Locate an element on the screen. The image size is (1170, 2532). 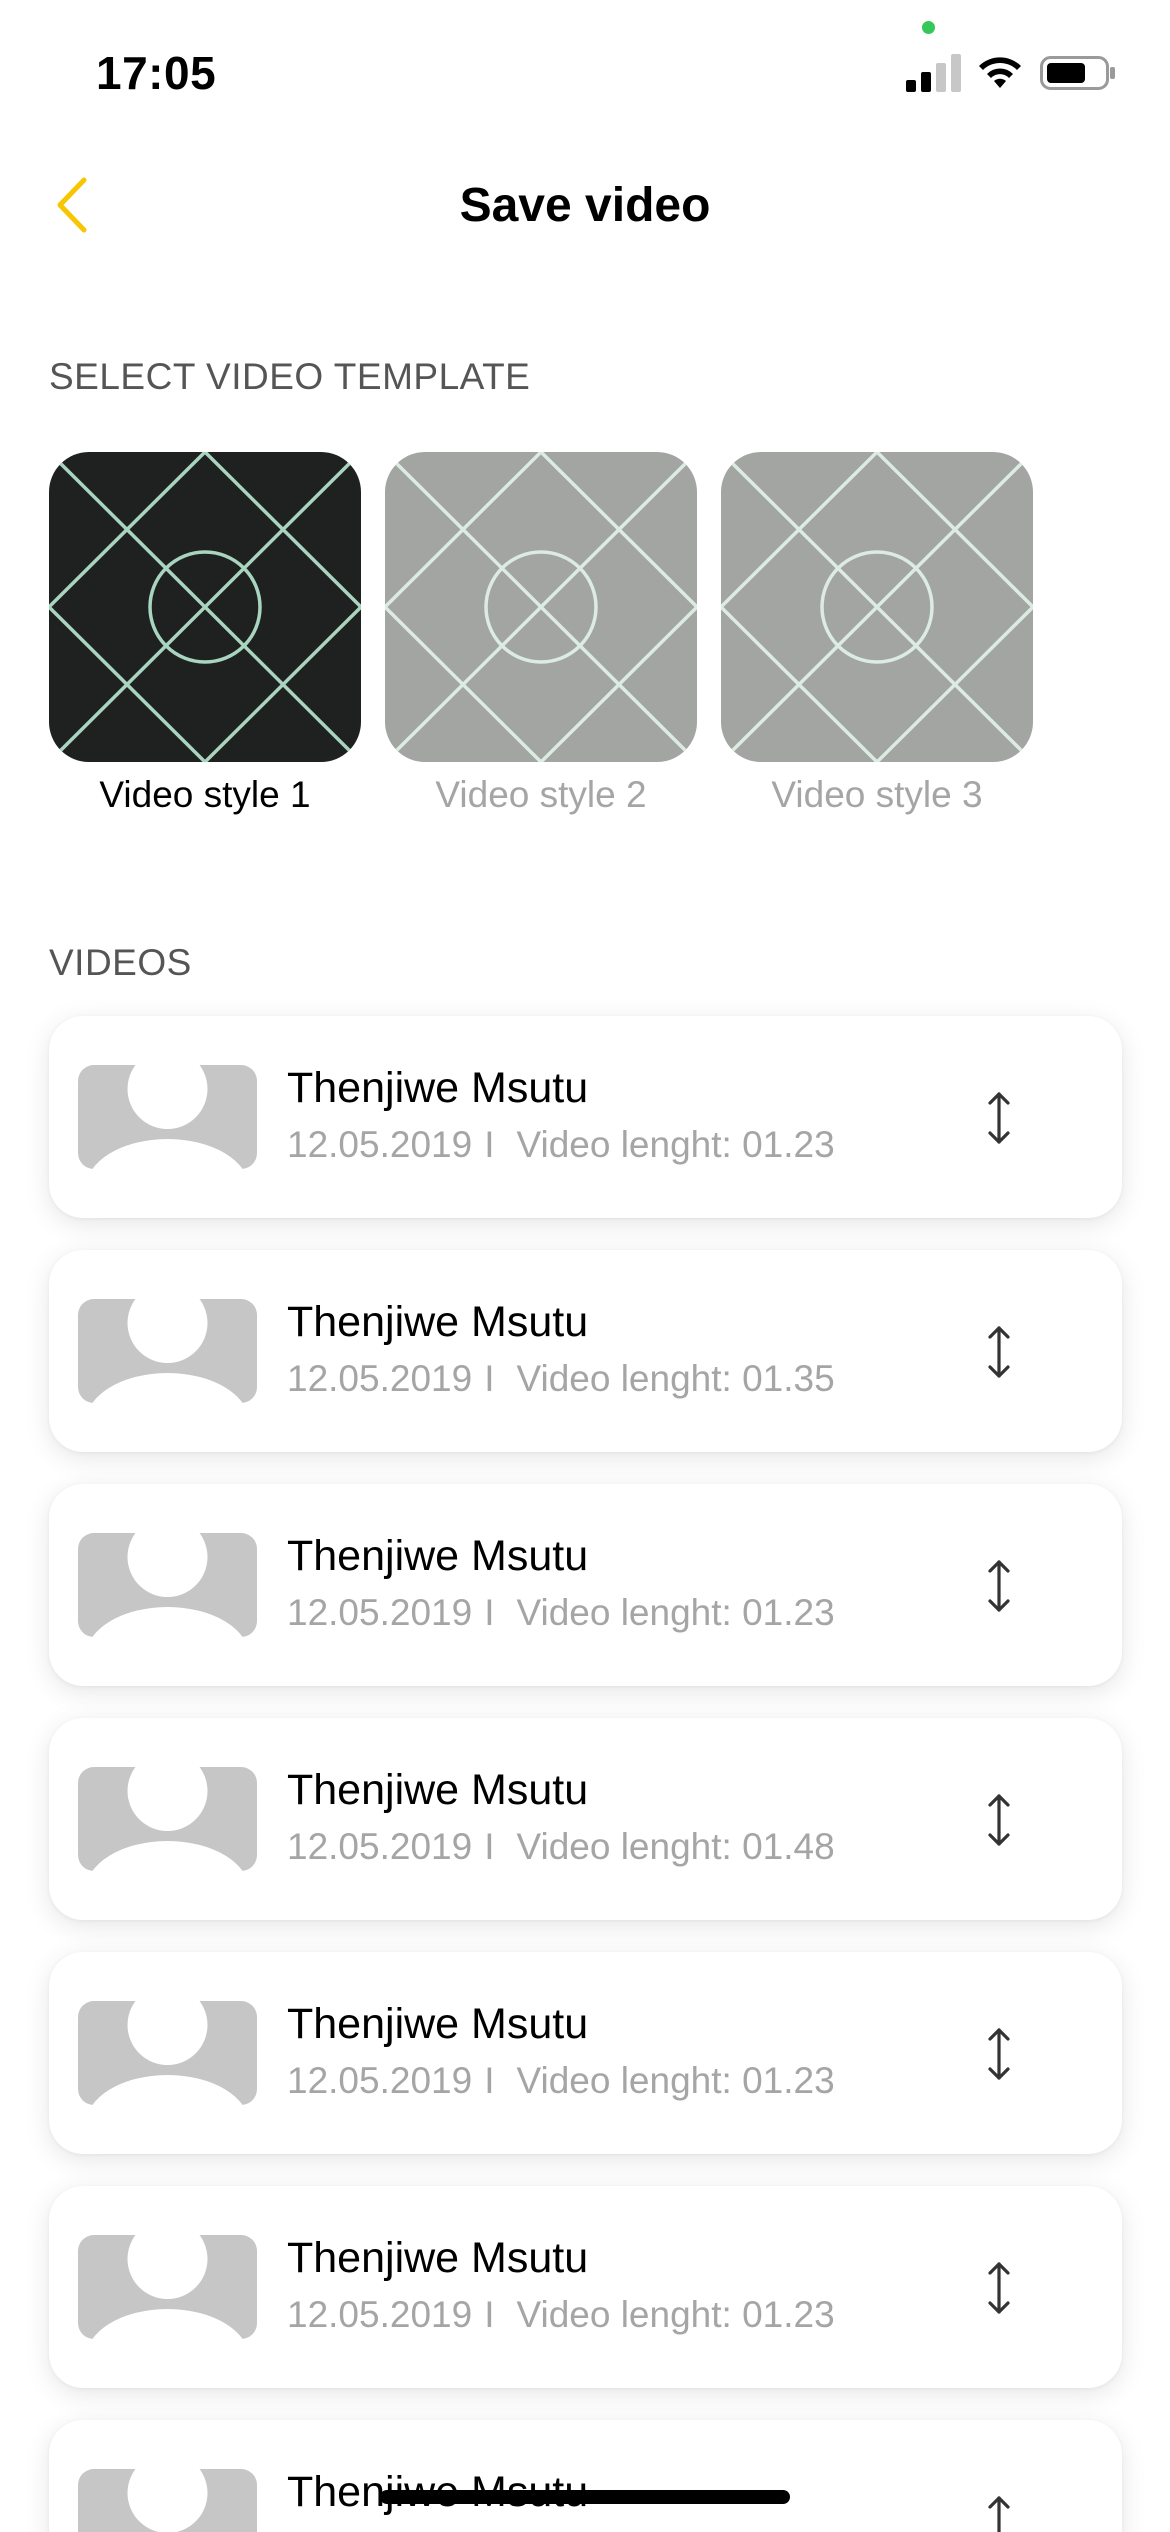
page-title: Save video is located at coordinates (585, 205).